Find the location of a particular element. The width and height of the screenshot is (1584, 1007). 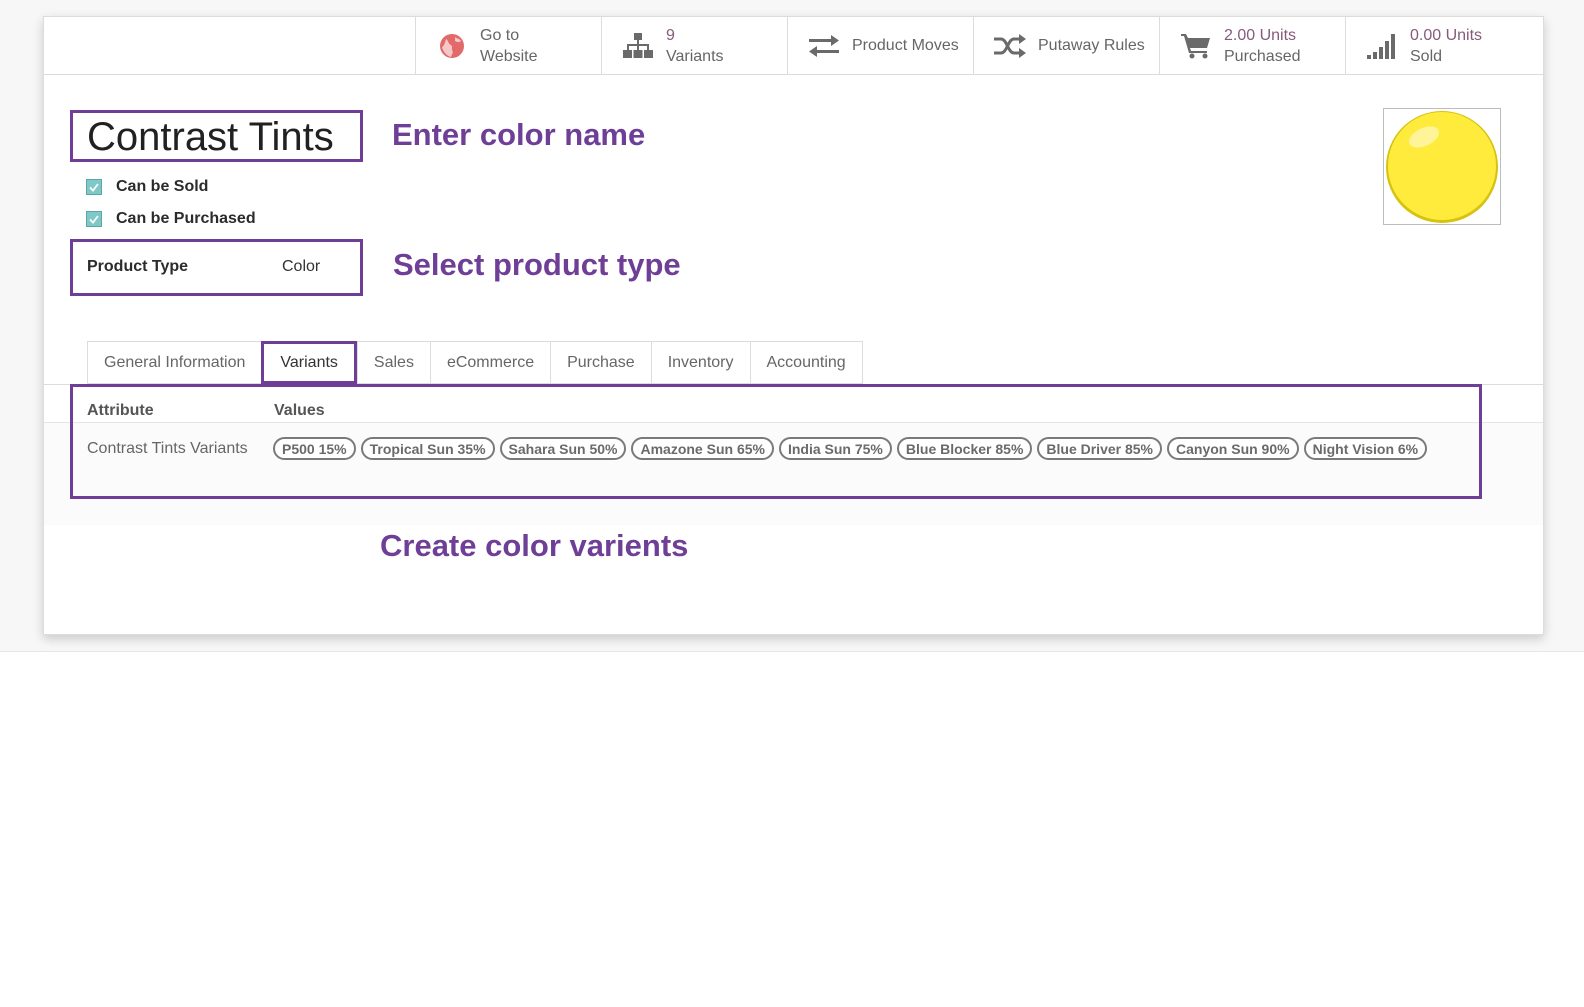

product-name-highlight: Contrast Tints is located at coordinates (216, 136).